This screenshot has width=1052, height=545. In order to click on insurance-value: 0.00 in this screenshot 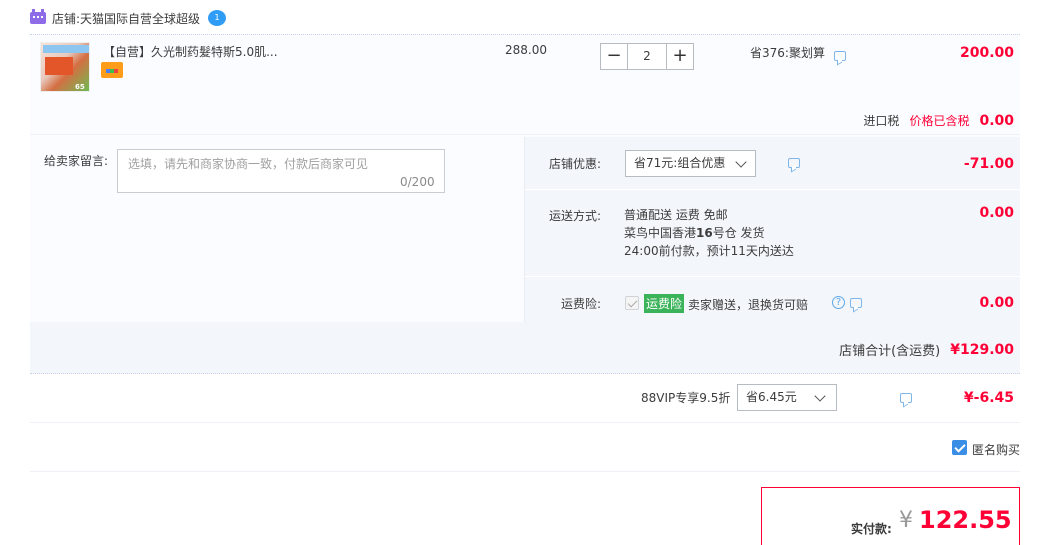, I will do `click(996, 303)`.